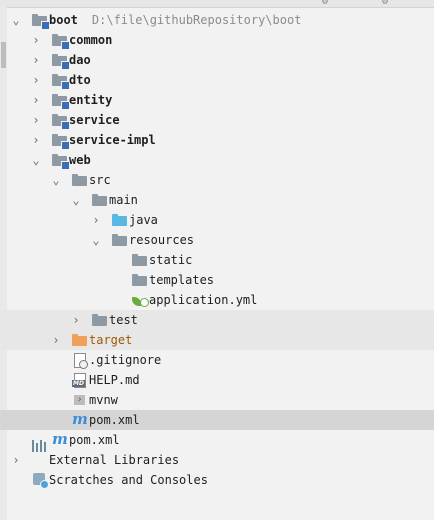 This screenshot has width=434, height=520. Describe the element at coordinates (91, 40) in the screenshot. I see `module-label: common` at that location.